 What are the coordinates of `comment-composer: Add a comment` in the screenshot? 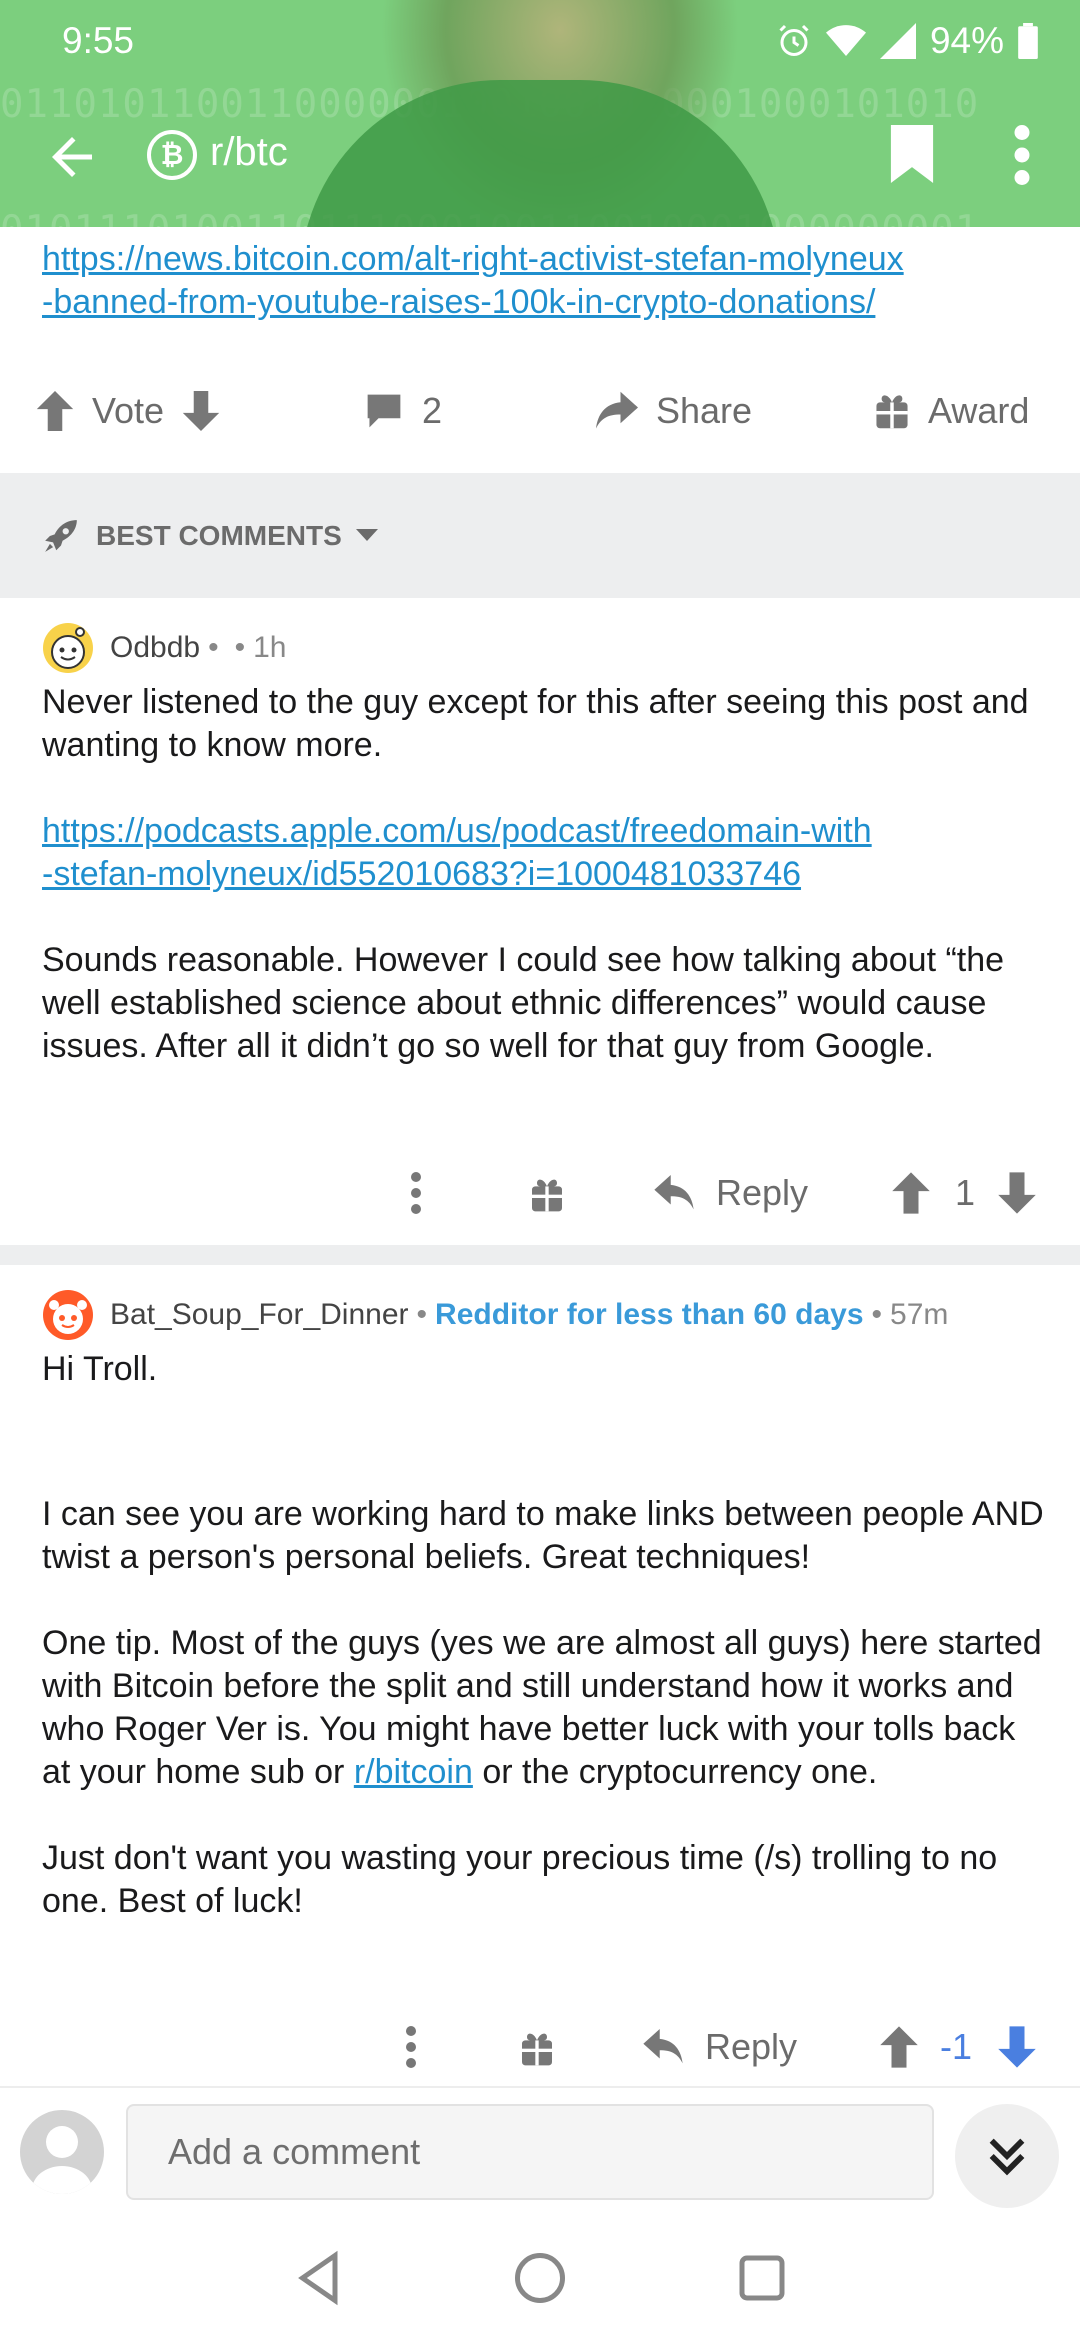 It's located at (540, 2150).